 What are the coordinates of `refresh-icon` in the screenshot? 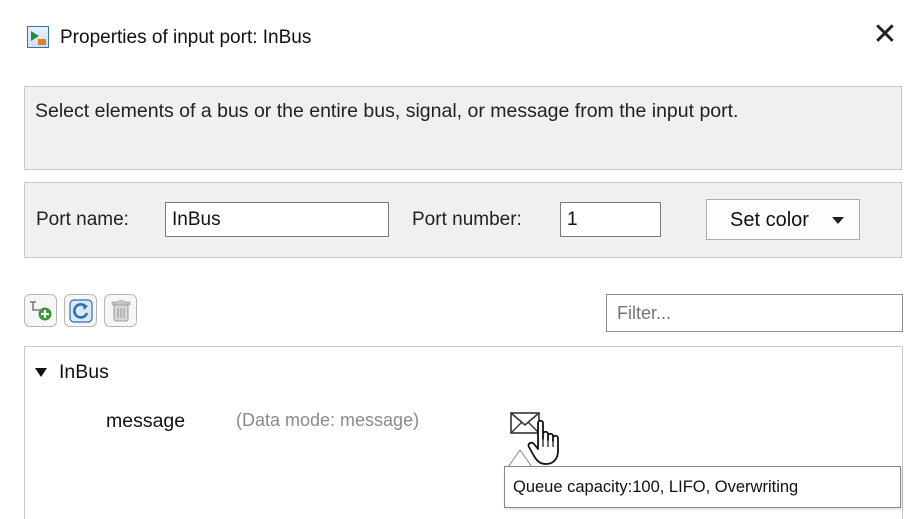 It's located at (81, 311).